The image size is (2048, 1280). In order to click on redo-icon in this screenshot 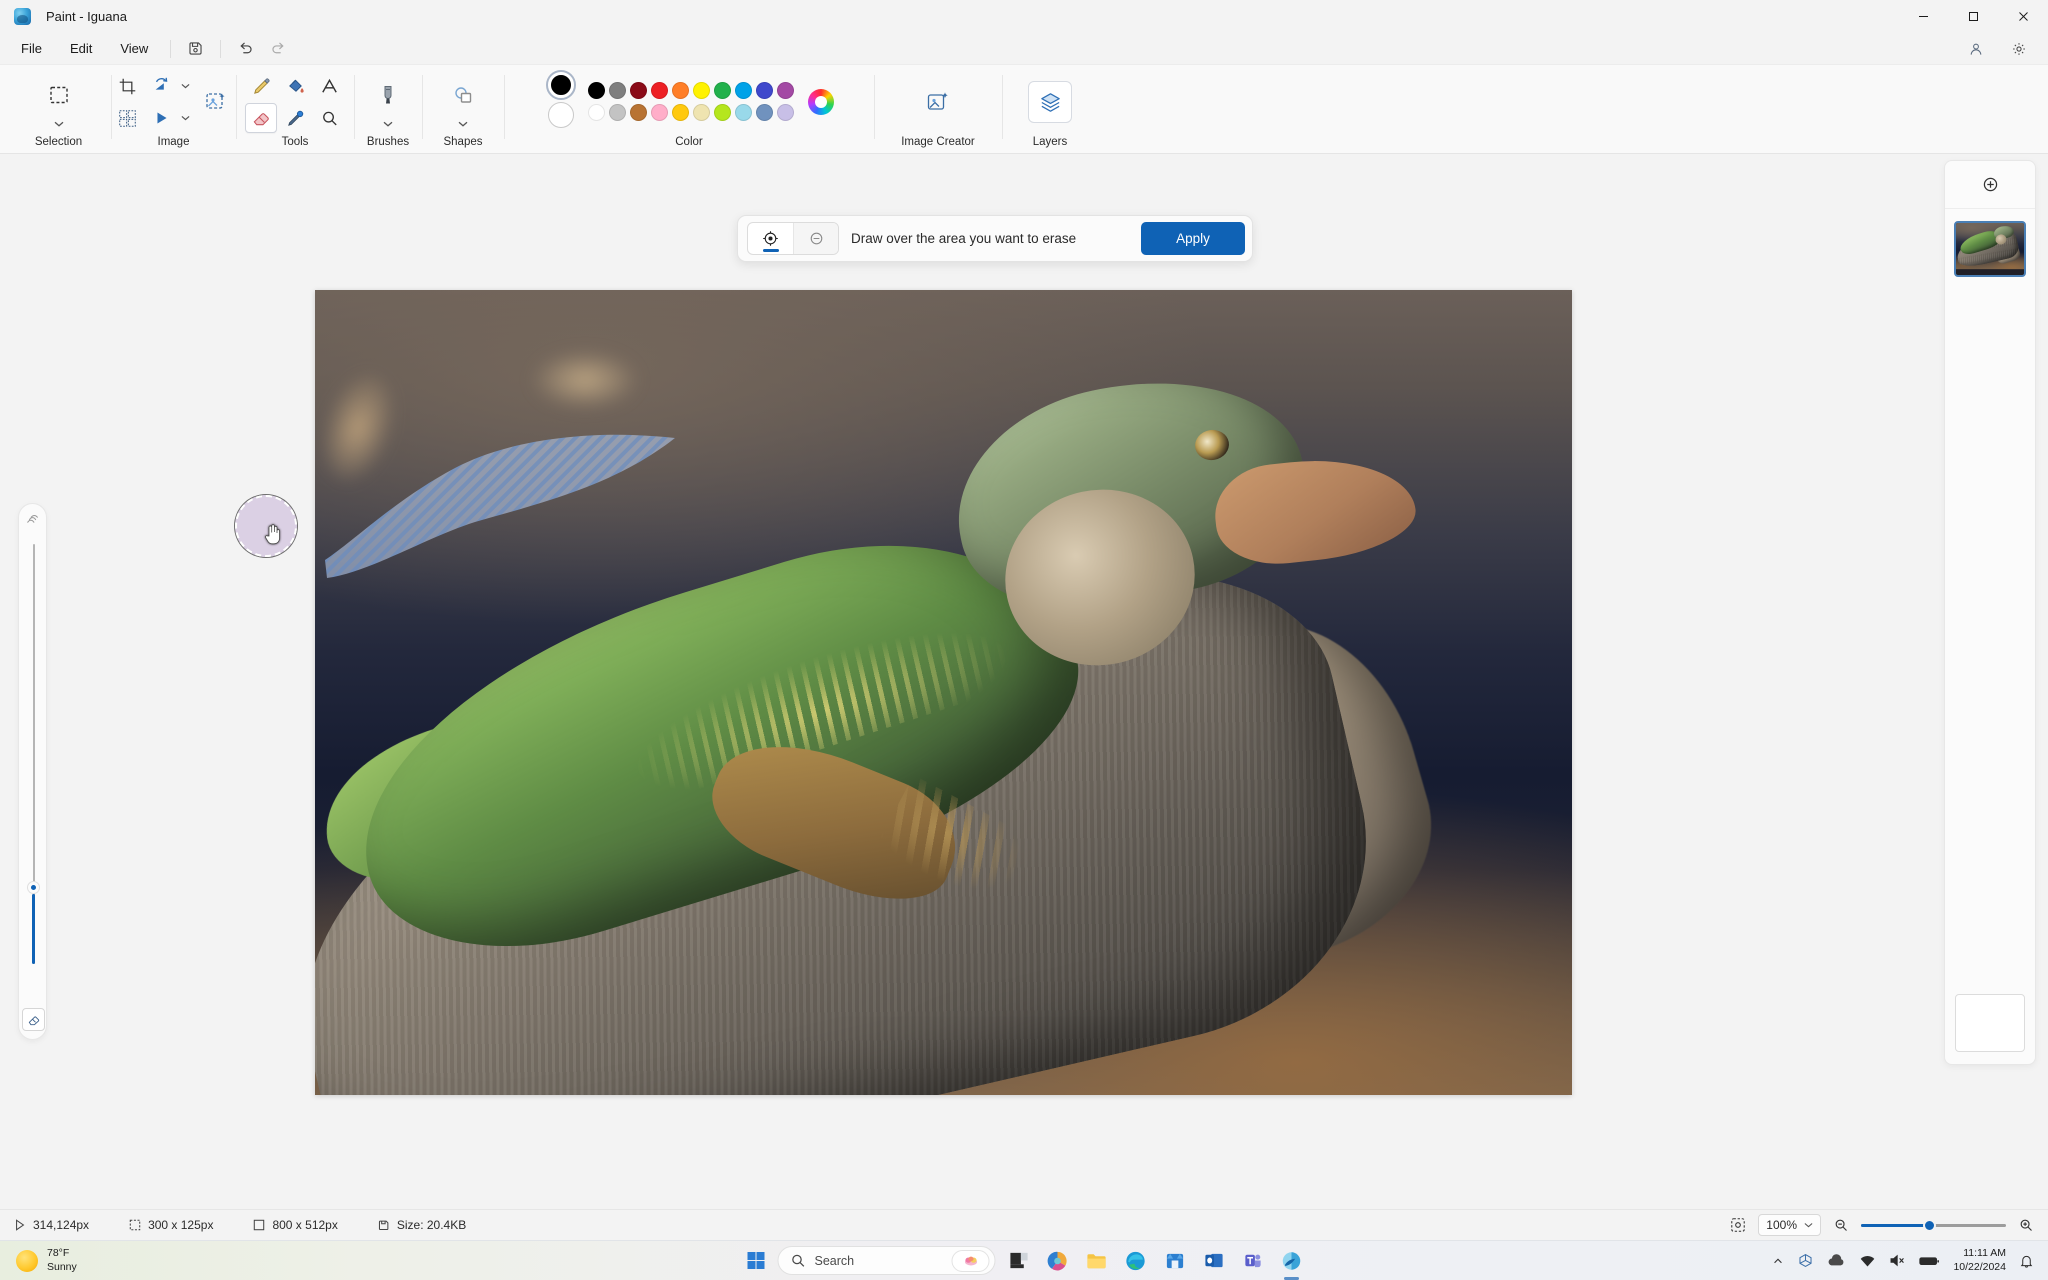, I will do `click(278, 49)`.